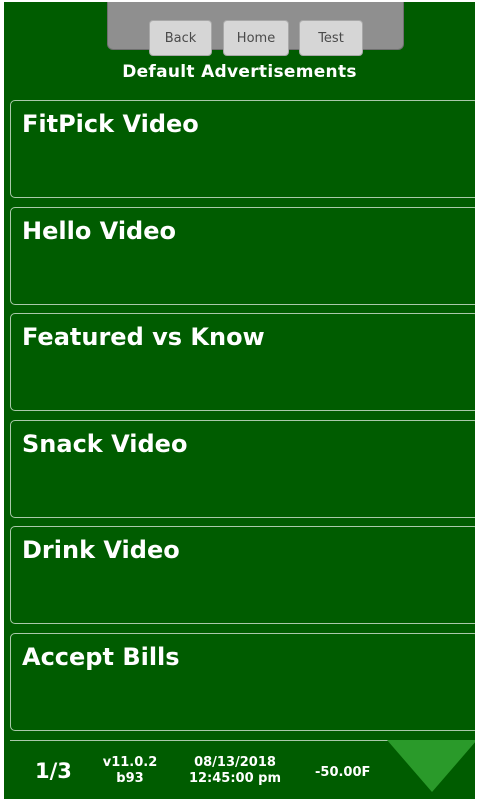 Image resolution: width=479 pixels, height=801 pixels. What do you see at coordinates (235, 778) in the screenshot?
I see `time-display: 12:45:00 pm` at bounding box center [235, 778].